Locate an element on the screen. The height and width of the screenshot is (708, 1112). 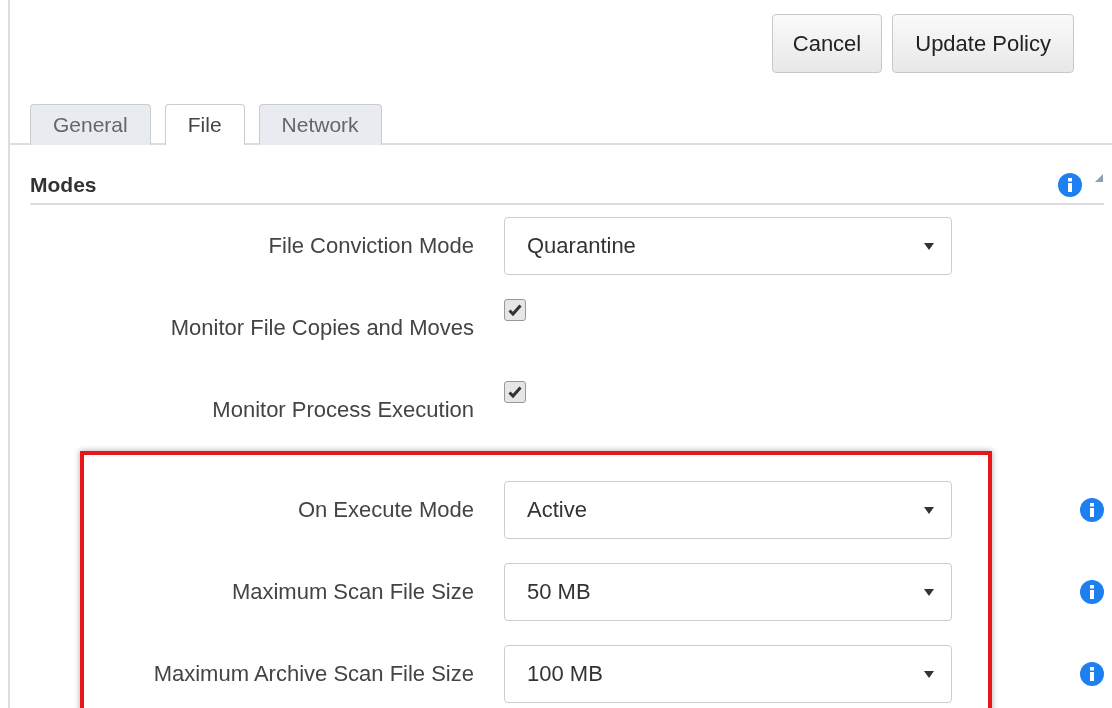
dropdown: 100 MB is located at coordinates (728, 674).